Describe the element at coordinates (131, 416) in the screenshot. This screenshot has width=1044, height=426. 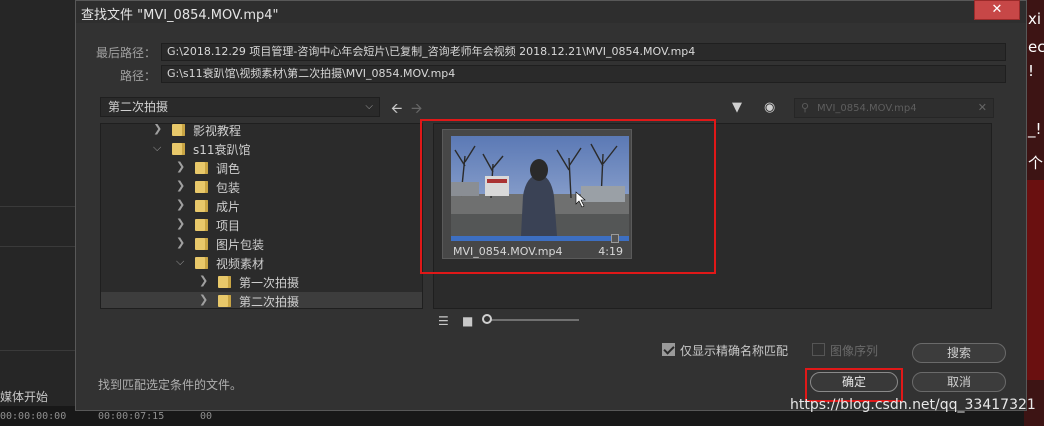
I see `background-timecode: 00:00:07:15` at that location.